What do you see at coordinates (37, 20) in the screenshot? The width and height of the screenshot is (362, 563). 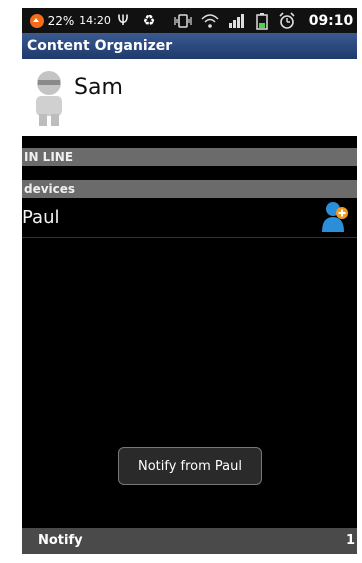 I see `notification-badge-icon` at bounding box center [37, 20].